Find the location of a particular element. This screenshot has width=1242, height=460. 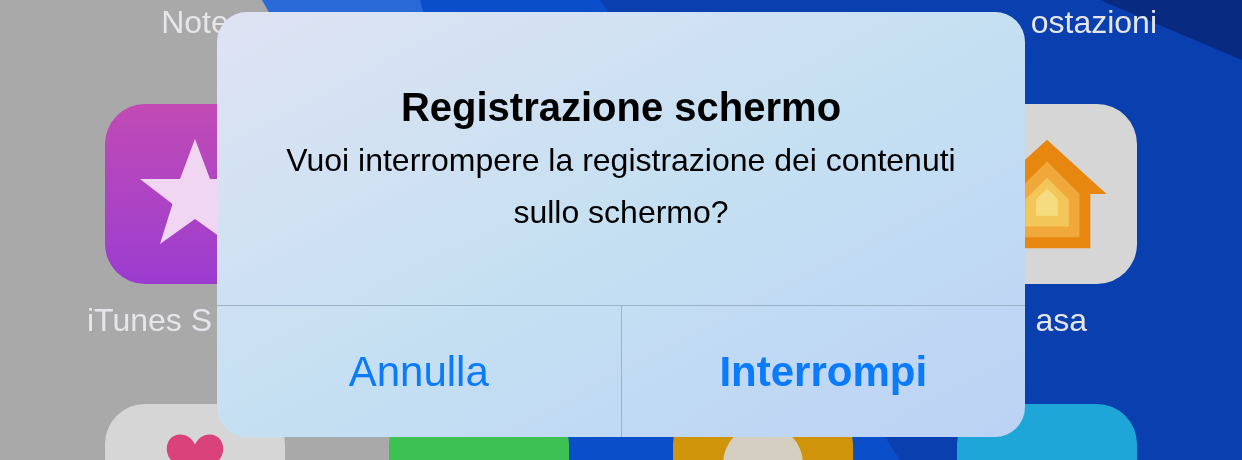

app-label: ostazioni is located at coordinates (1093, 24).